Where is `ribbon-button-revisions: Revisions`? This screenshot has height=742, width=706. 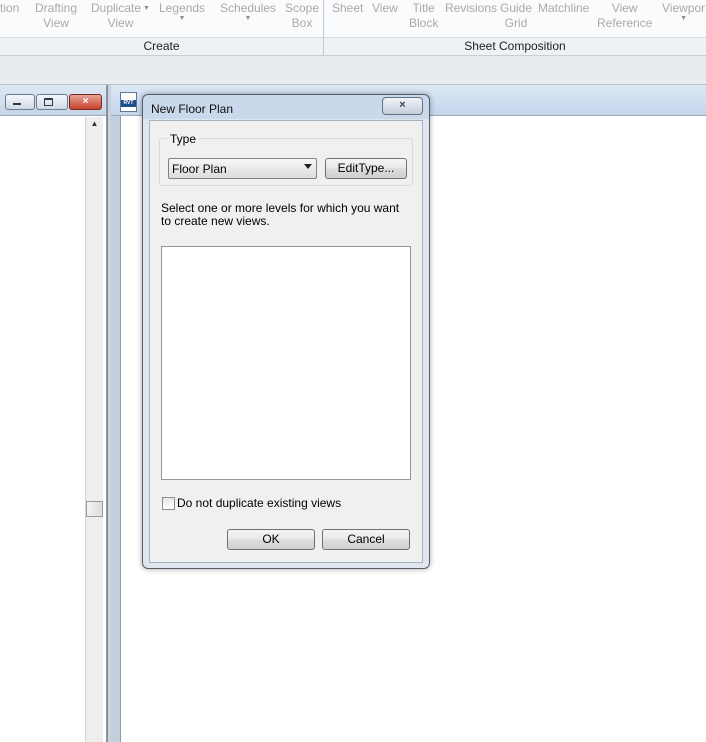
ribbon-button-revisions: Revisions is located at coordinates (471, 8).